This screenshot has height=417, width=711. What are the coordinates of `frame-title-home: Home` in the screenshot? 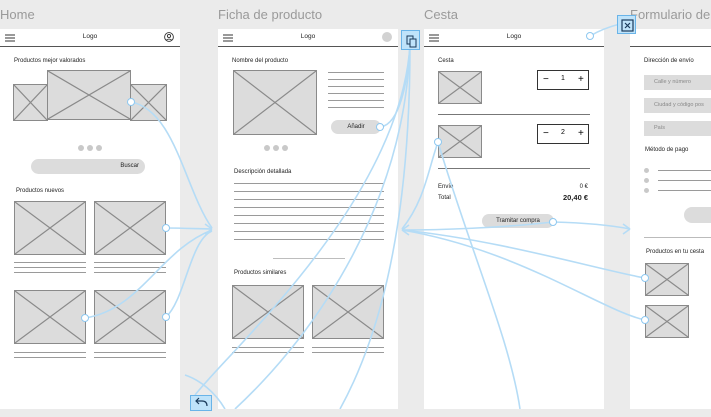 It's located at (17, 14).